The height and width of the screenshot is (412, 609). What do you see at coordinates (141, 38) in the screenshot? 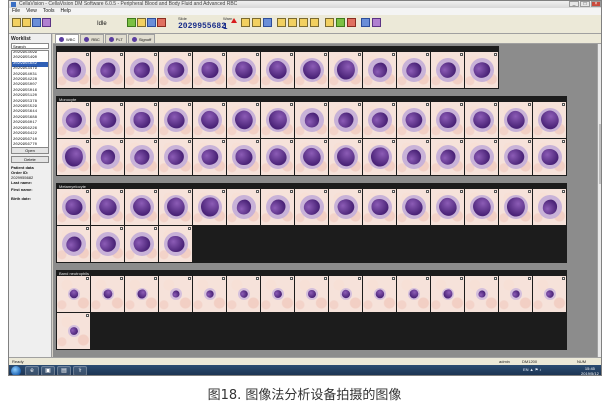
I see `tab-signoff: Signoff` at bounding box center [141, 38].